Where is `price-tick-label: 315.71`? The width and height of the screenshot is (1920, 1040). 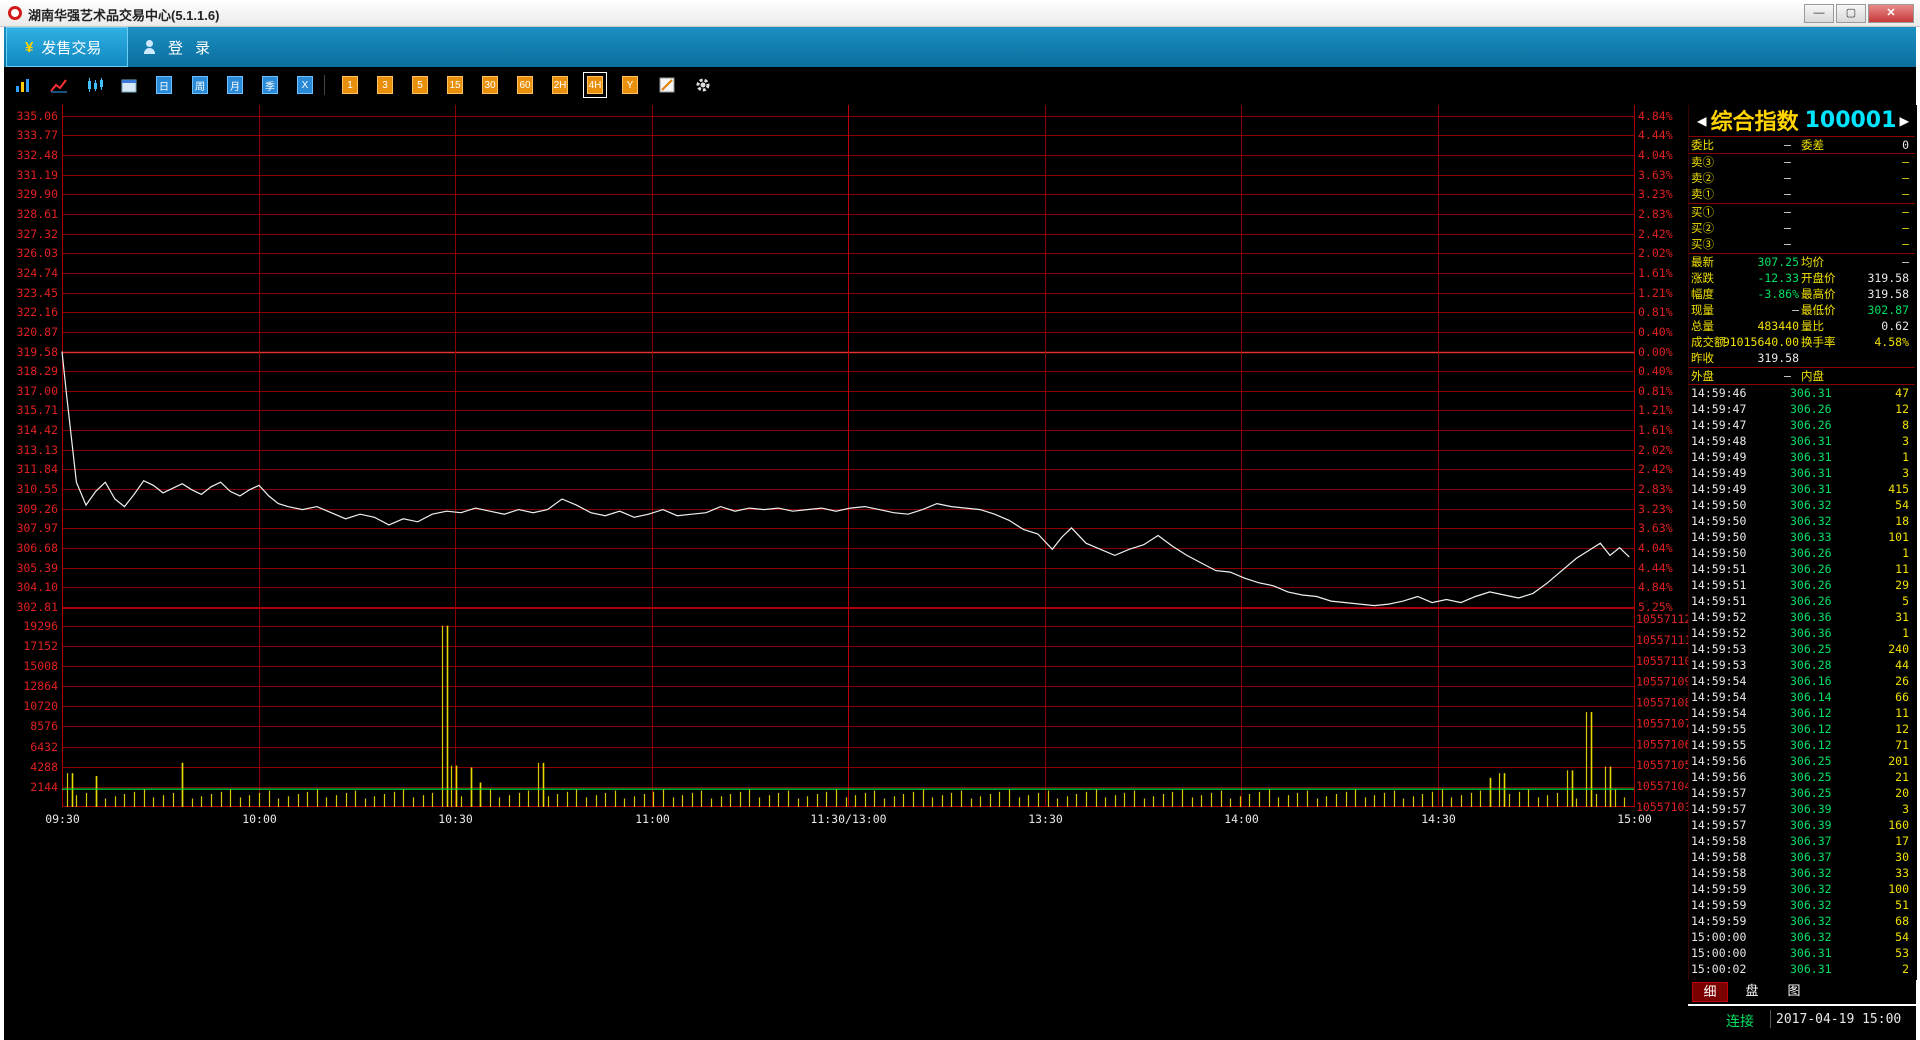 price-tick-label: 315.71 is located at coordinates (37, 410).